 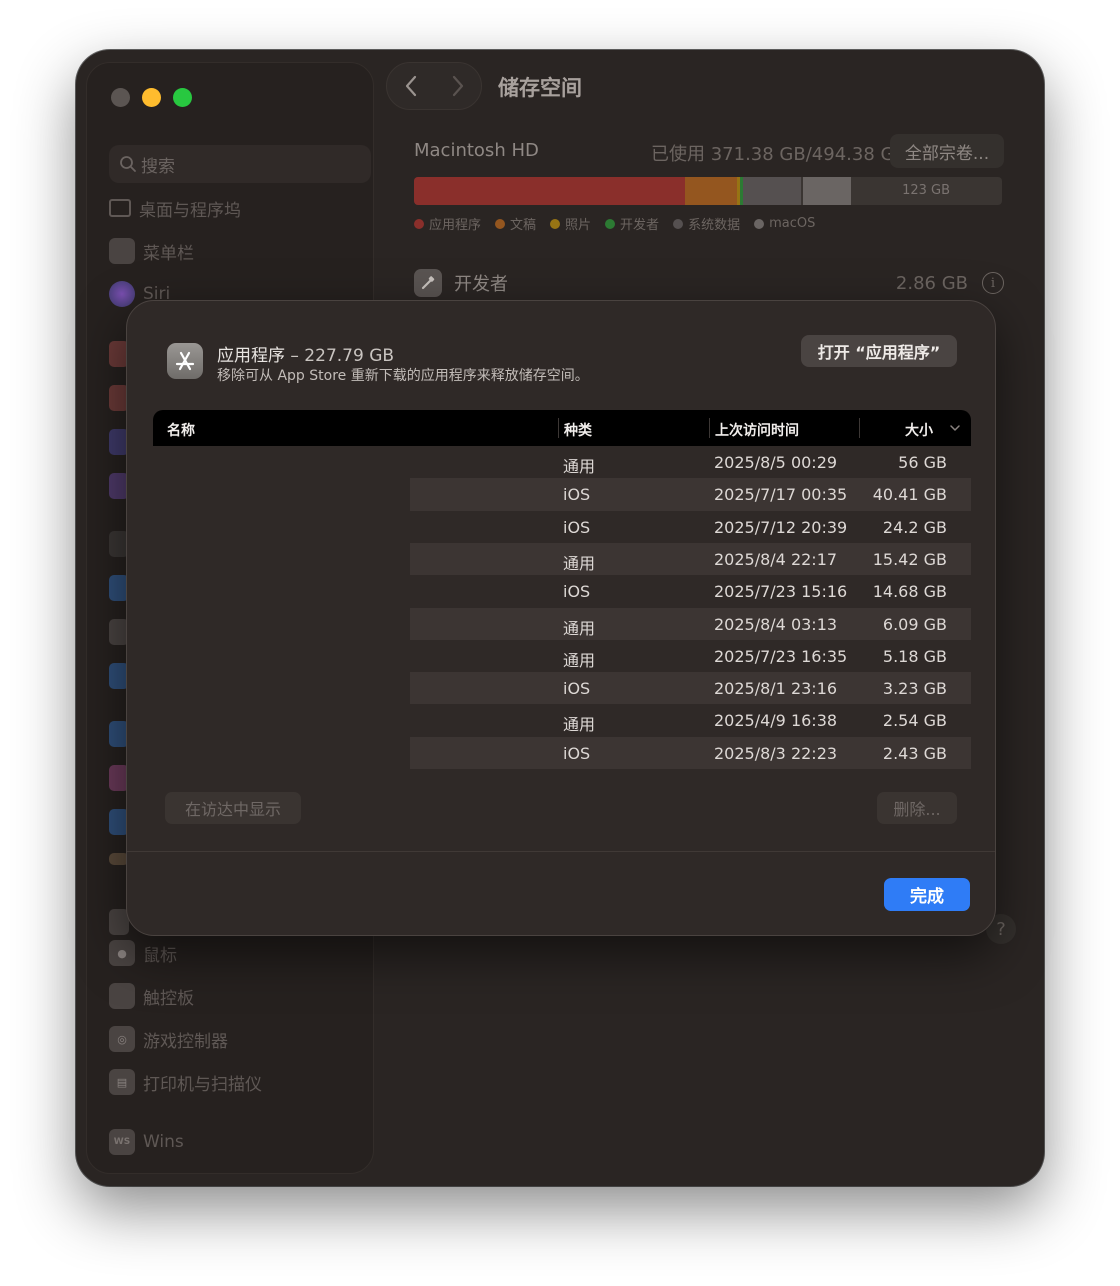 What do you see at coordinates (158, 166) in the screenshot?
I see `search-placeholder: 搜索` at bounding box center [158, 166].